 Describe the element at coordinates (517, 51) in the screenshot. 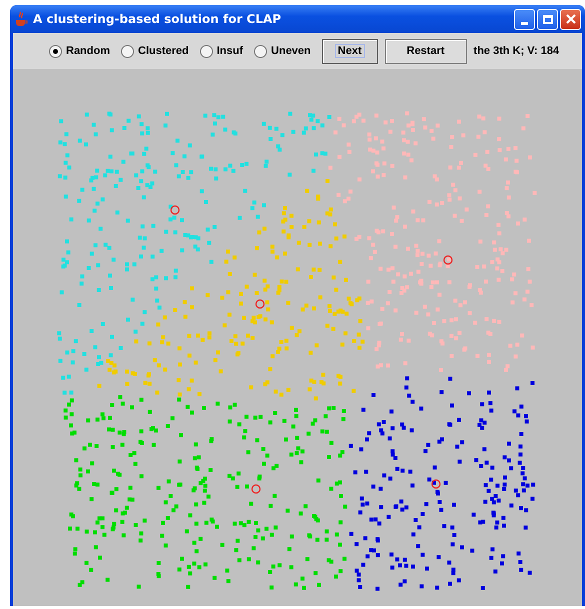

I see `status-text: the 3th K; V: 184` at that location.